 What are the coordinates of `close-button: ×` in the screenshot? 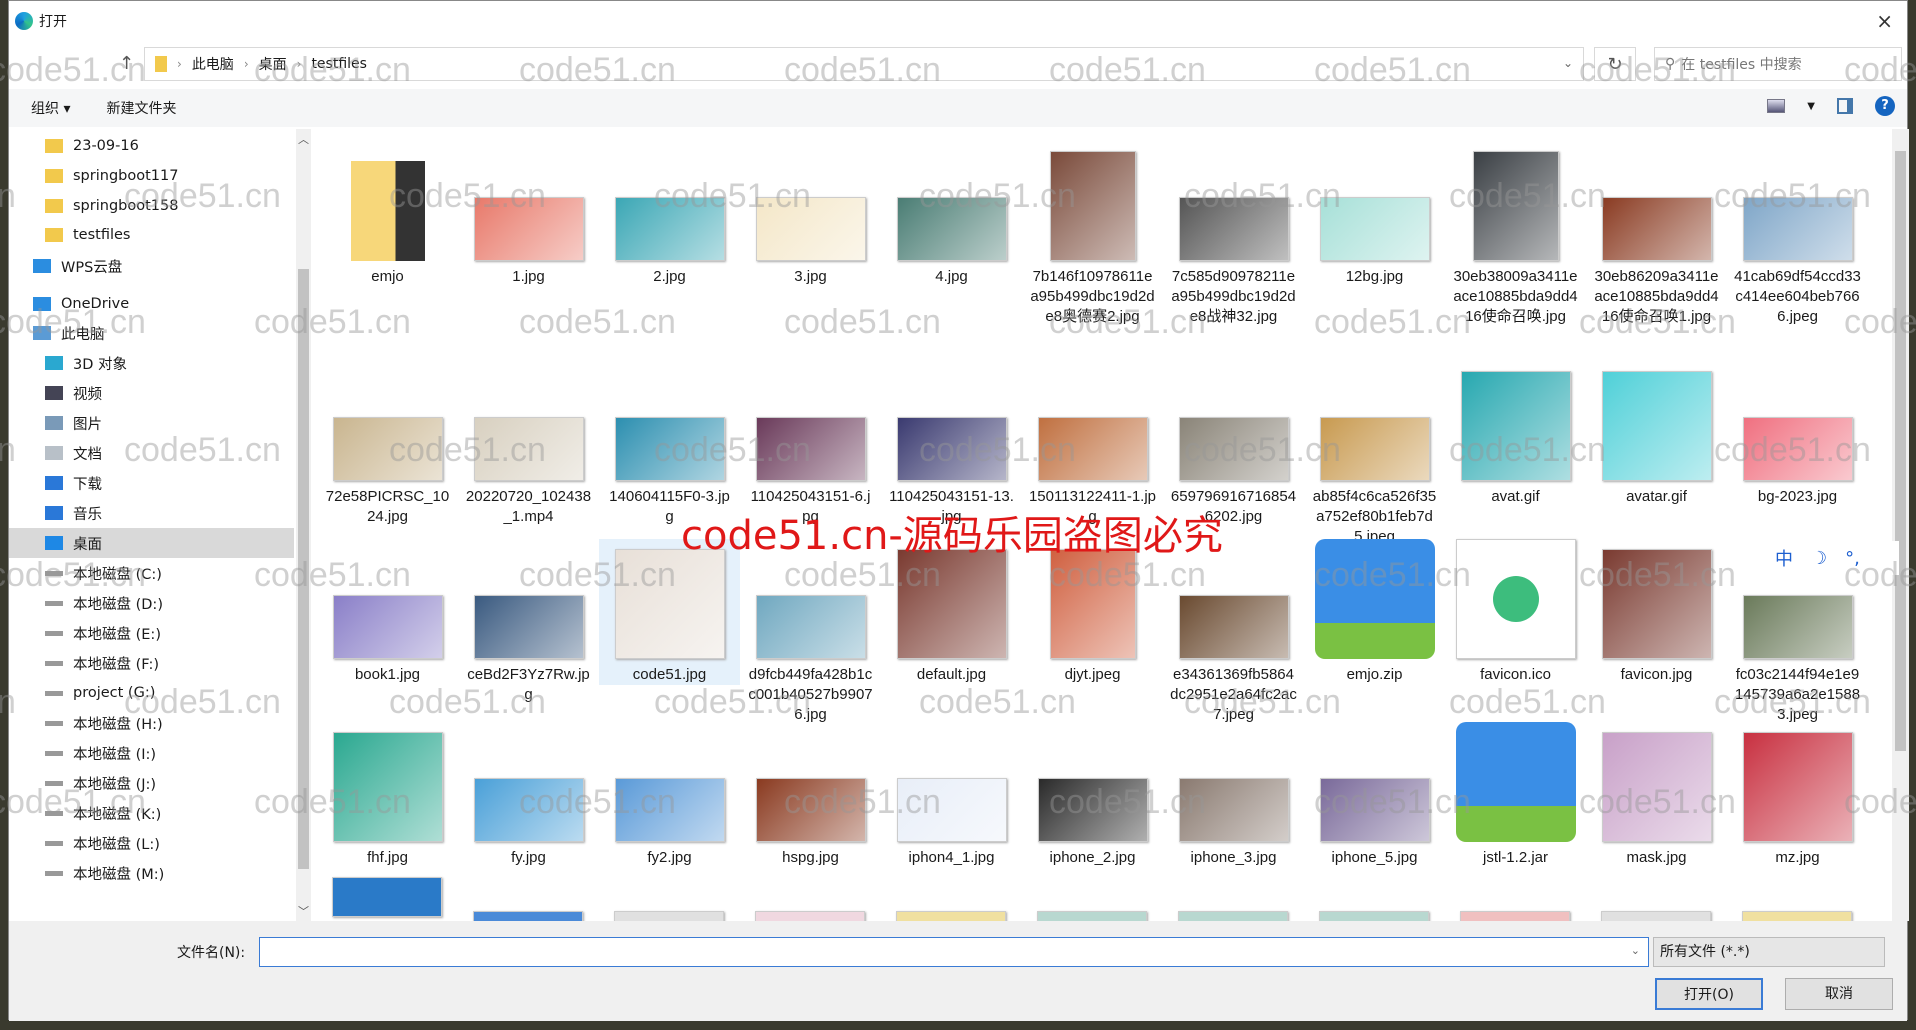 It's located at (1884, 21).